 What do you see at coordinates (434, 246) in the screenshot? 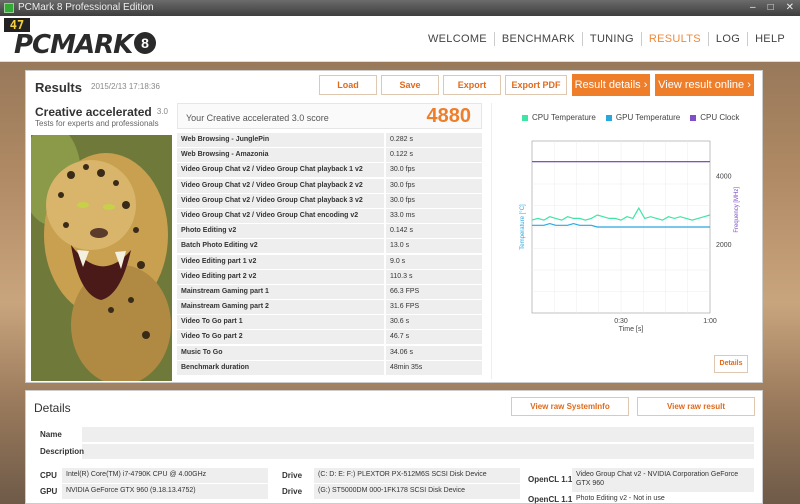
I see `row-value: 13.0 s` at bounding box center [434, 246].